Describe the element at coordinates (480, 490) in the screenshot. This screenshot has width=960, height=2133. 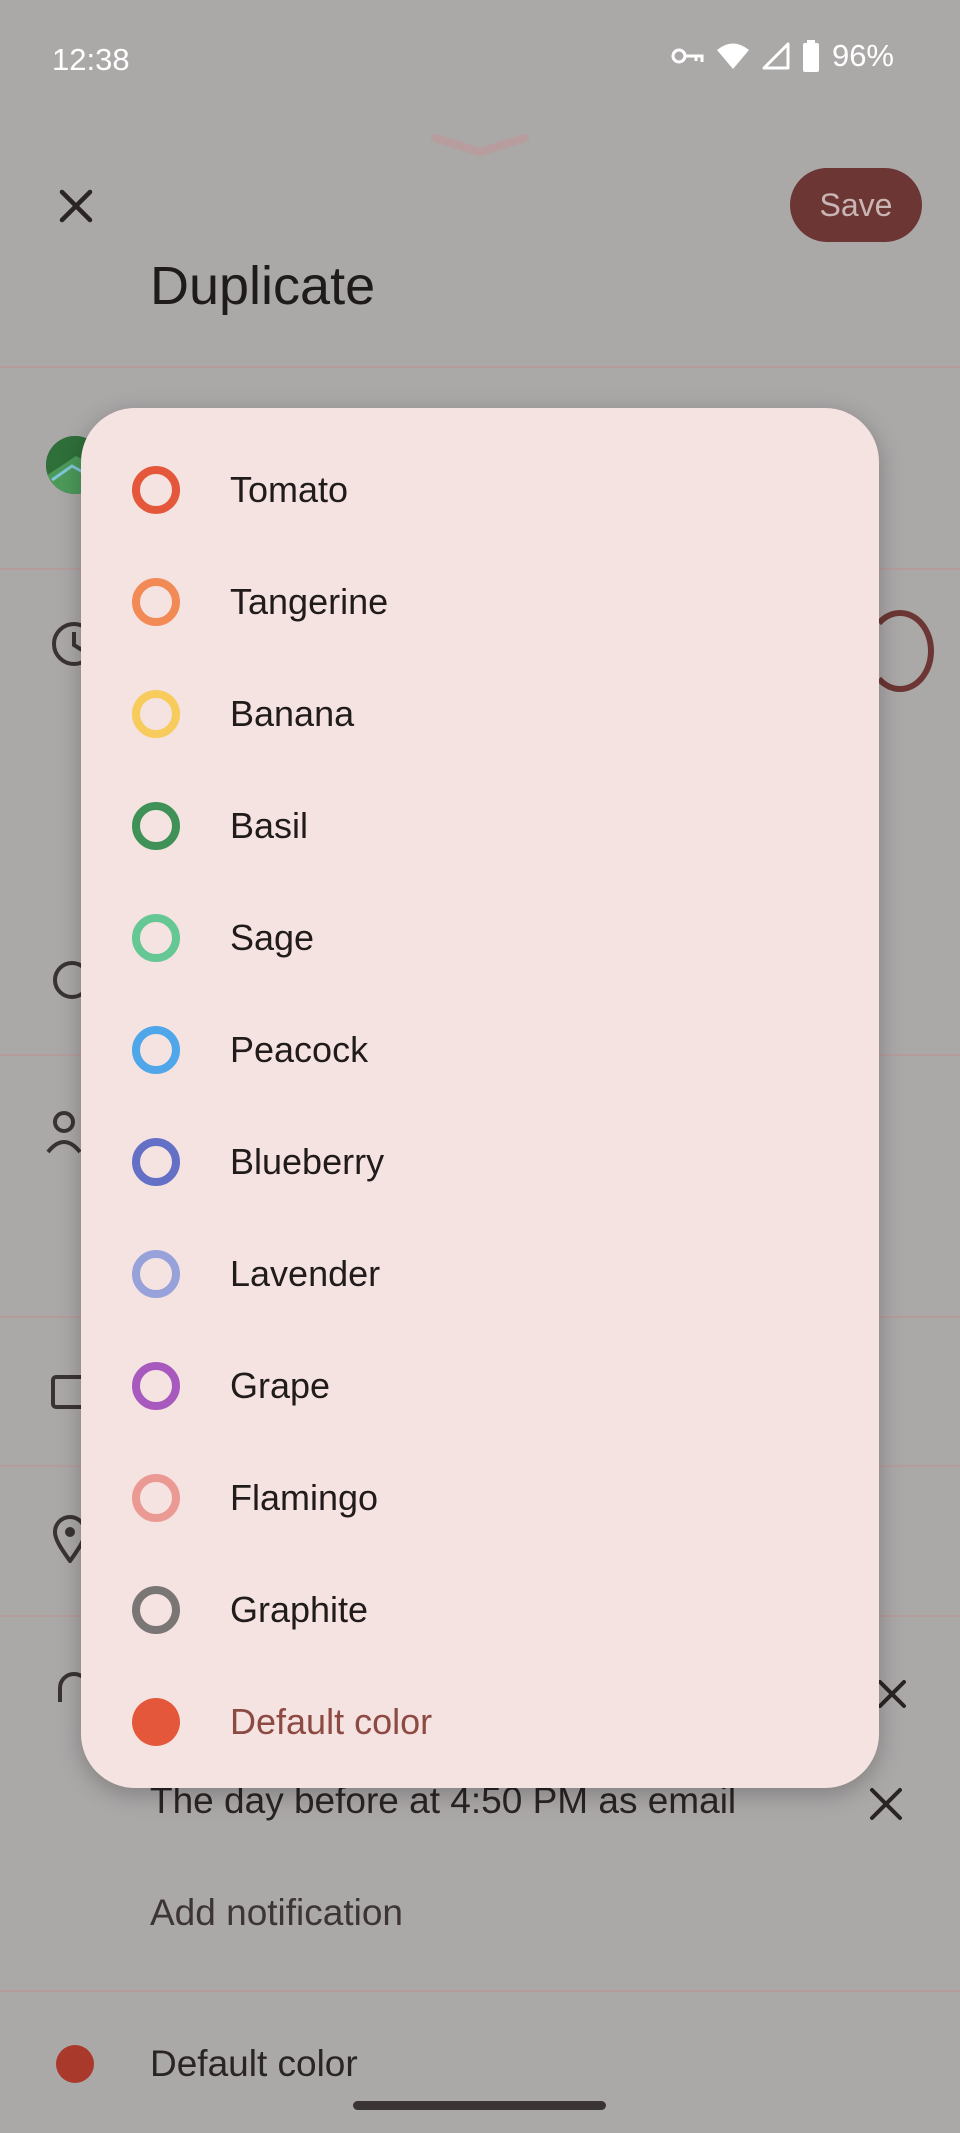
I see `color-option-tomato: Tomato` at that location.